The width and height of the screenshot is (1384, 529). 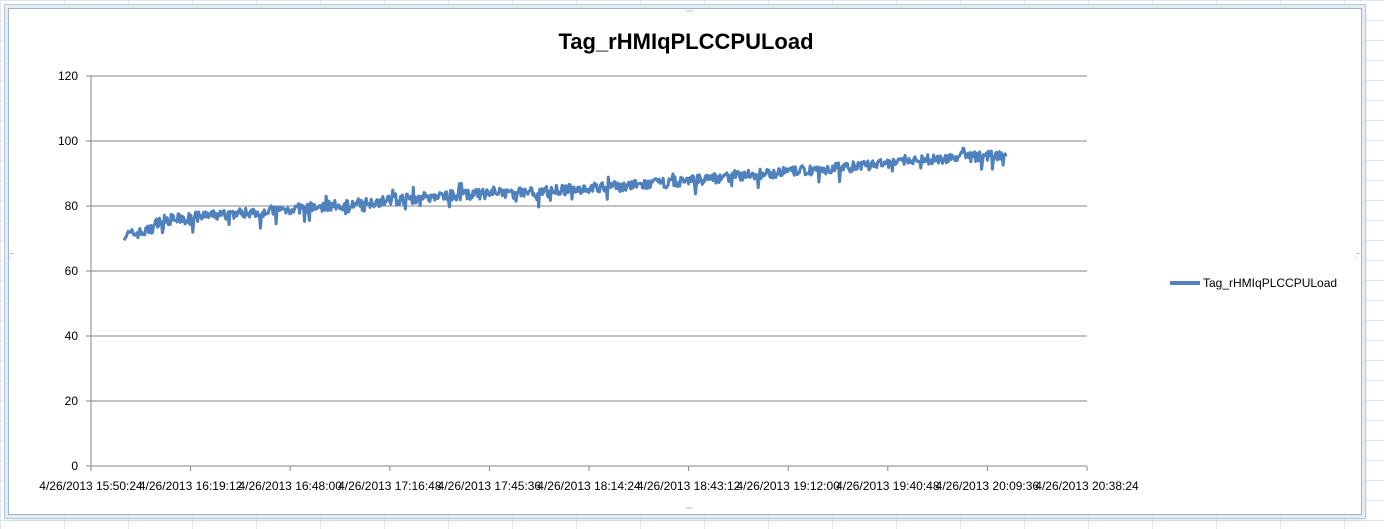 I want to click on x-tick-label: 4/26/2013 19:40:48, so click(x=888, y=486).